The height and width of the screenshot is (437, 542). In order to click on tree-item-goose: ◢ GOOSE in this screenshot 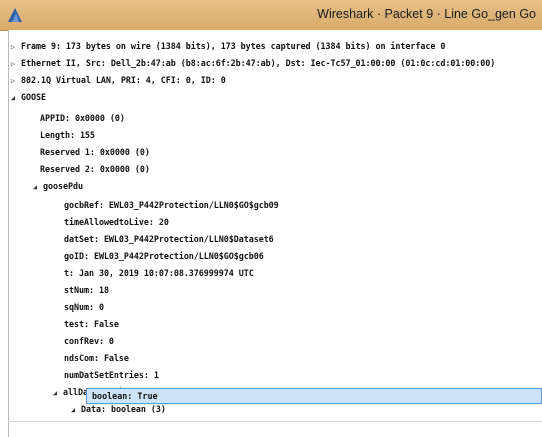, I will do `click(27, 97)`.